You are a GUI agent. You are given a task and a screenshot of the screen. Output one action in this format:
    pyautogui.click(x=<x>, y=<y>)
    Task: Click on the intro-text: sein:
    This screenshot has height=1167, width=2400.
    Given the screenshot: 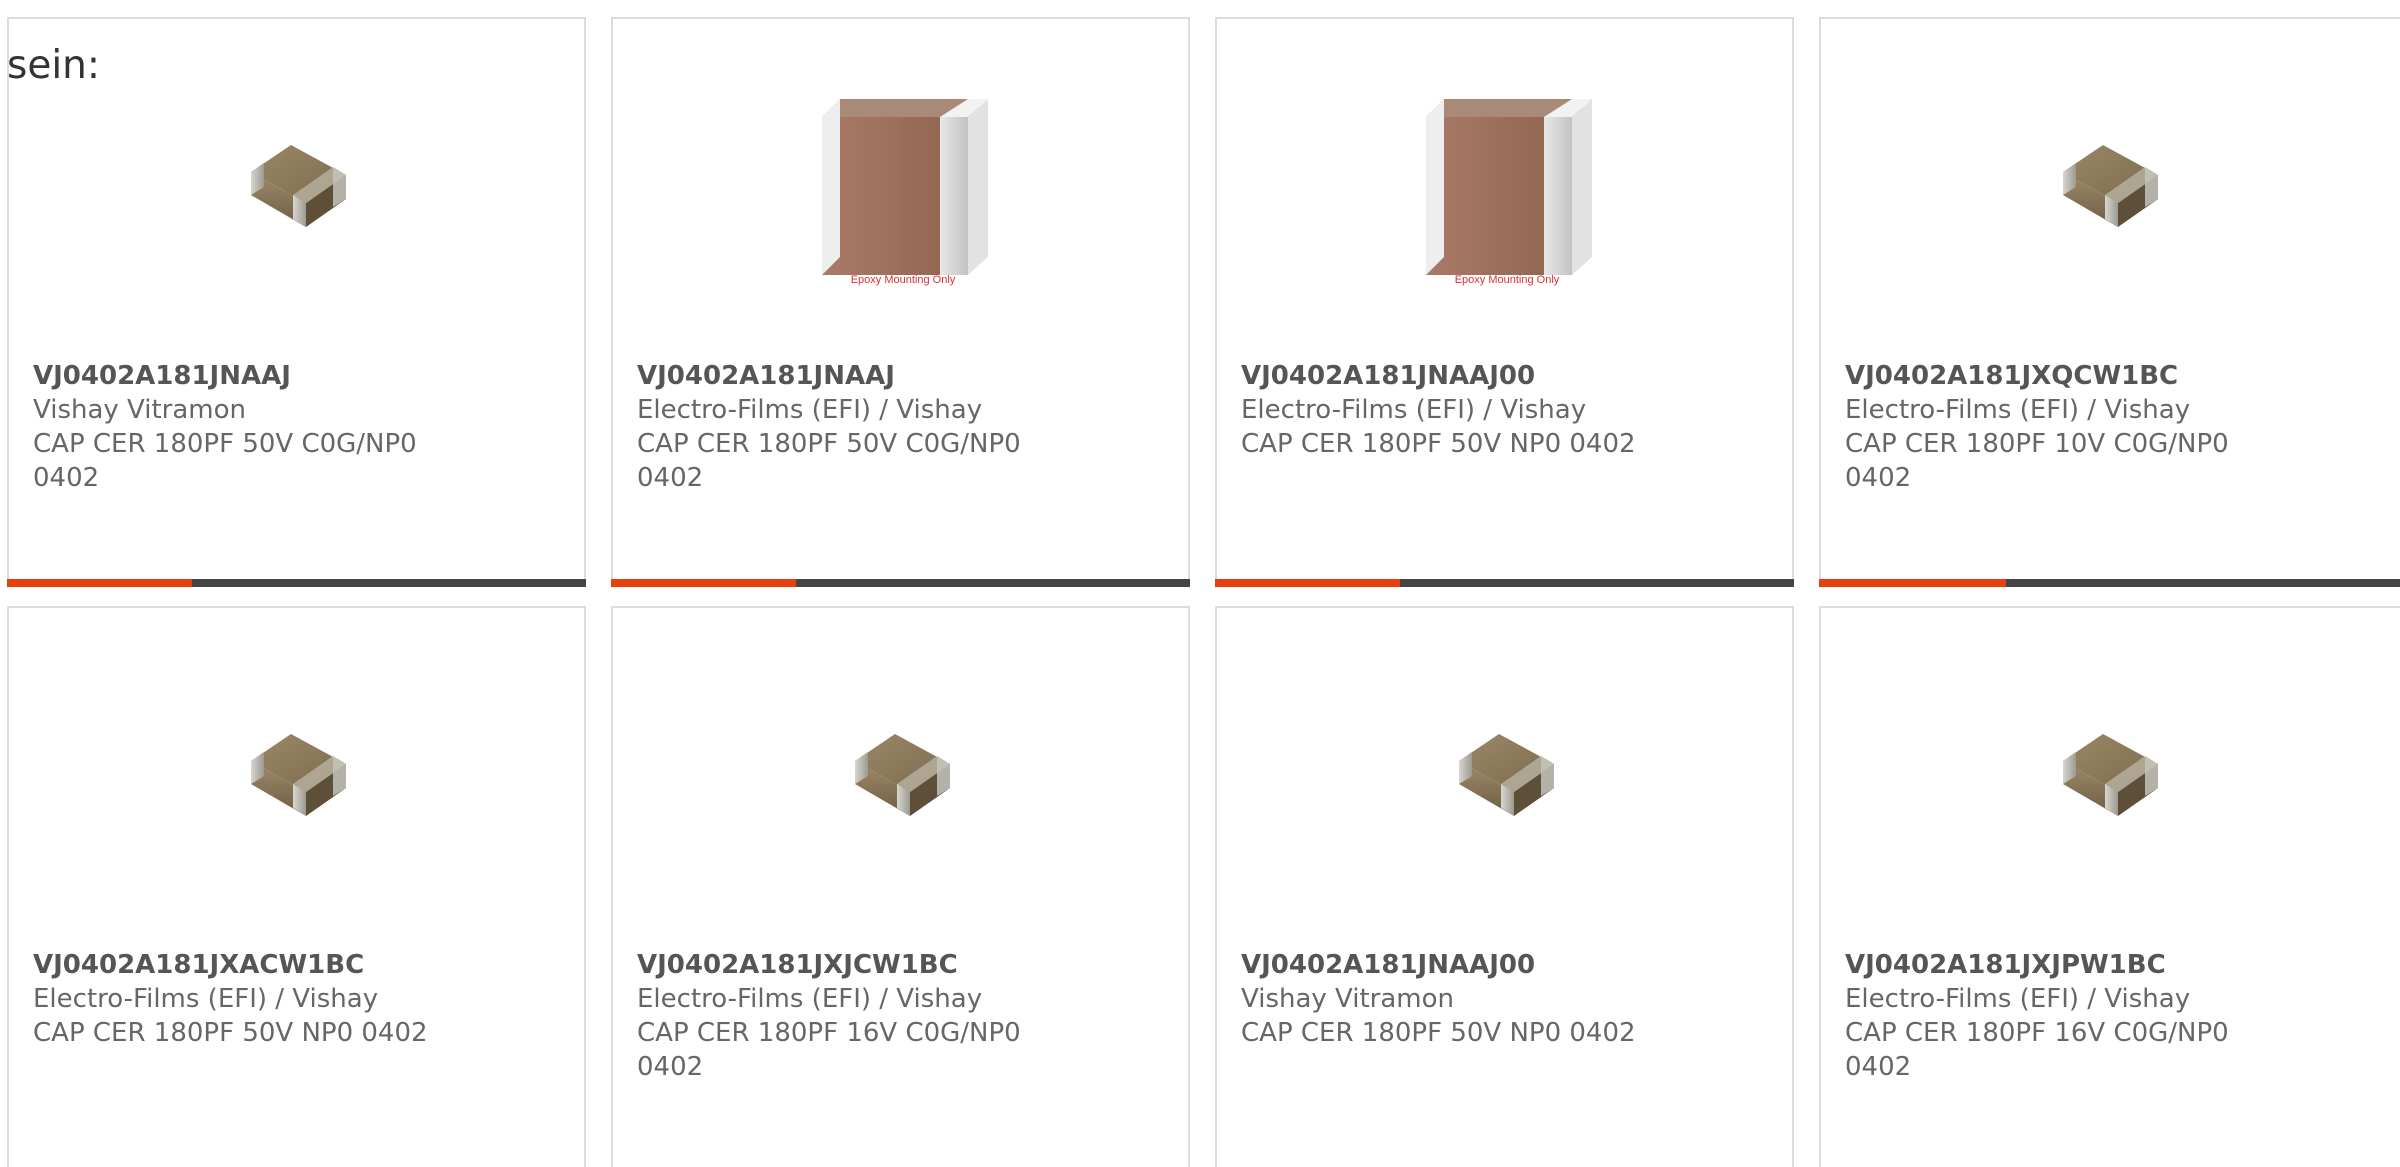 What is the action you would take?
    pyautogui.click(x=54, y=65)
    